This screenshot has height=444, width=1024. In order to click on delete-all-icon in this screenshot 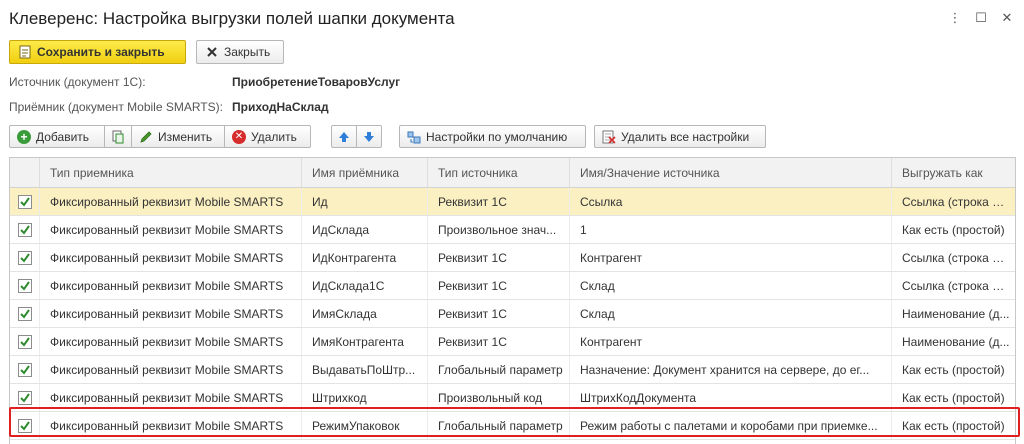, I will do `click(609, 137)`.